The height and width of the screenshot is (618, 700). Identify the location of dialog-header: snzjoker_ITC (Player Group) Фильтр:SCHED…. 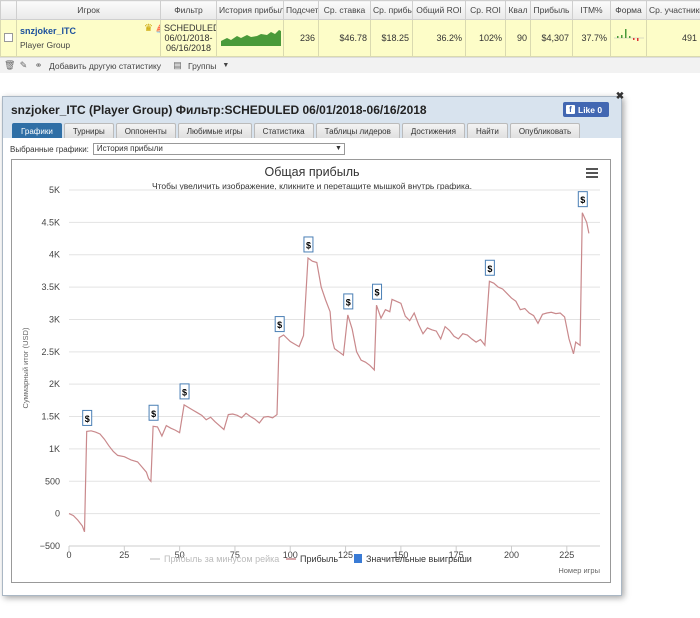
(313, 106).